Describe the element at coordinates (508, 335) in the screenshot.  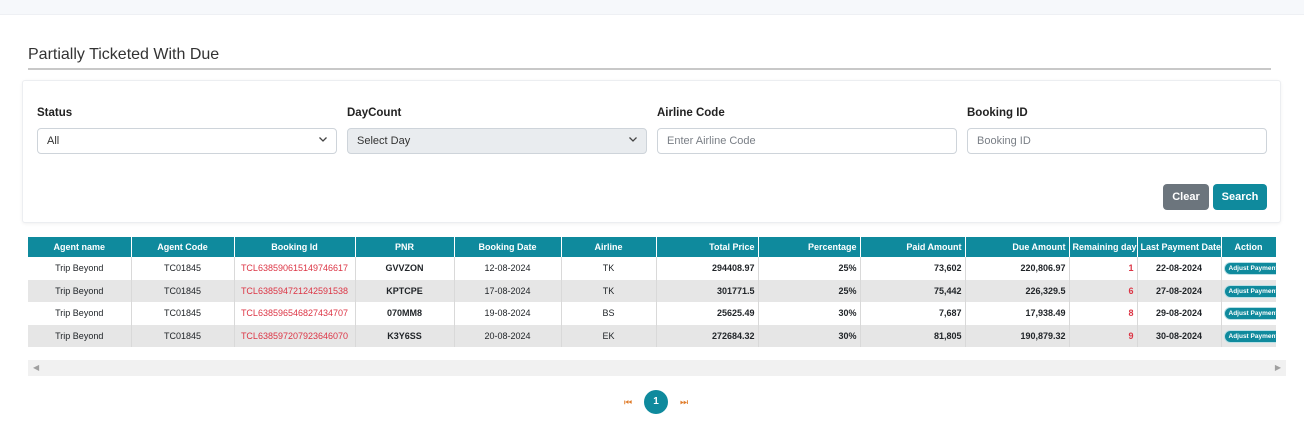
I see `booking-date-cell: 20-08-2024` at that location.